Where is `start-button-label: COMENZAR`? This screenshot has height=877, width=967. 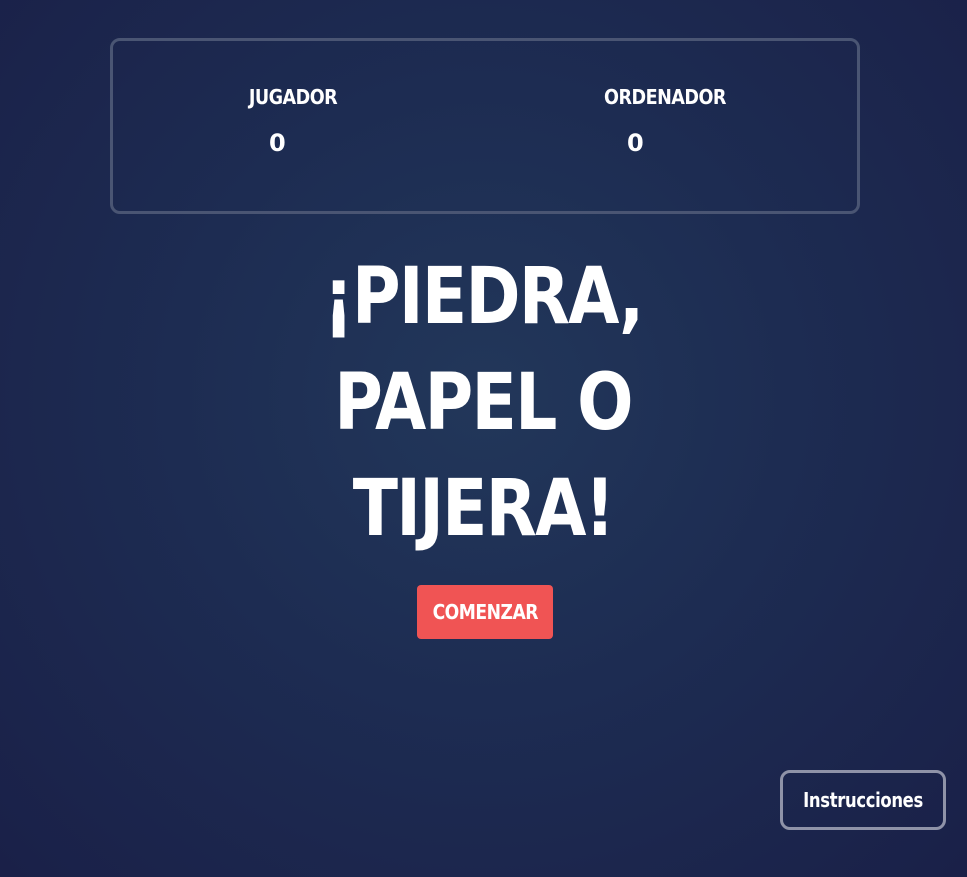
start-button-label: COMENZAR is located at coordinates (485, 612).